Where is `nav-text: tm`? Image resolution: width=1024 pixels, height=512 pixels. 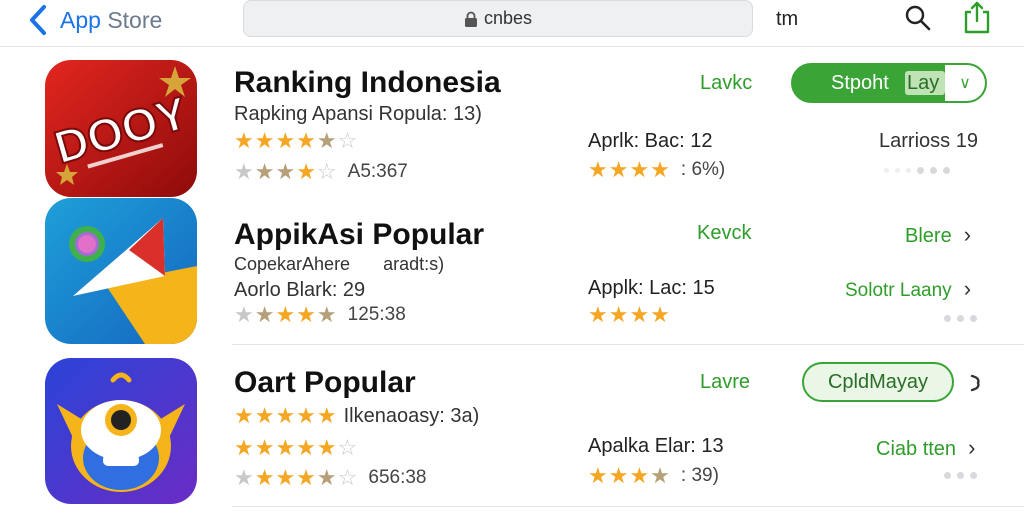 nav-text: tm is located at coordinates (787, 19).